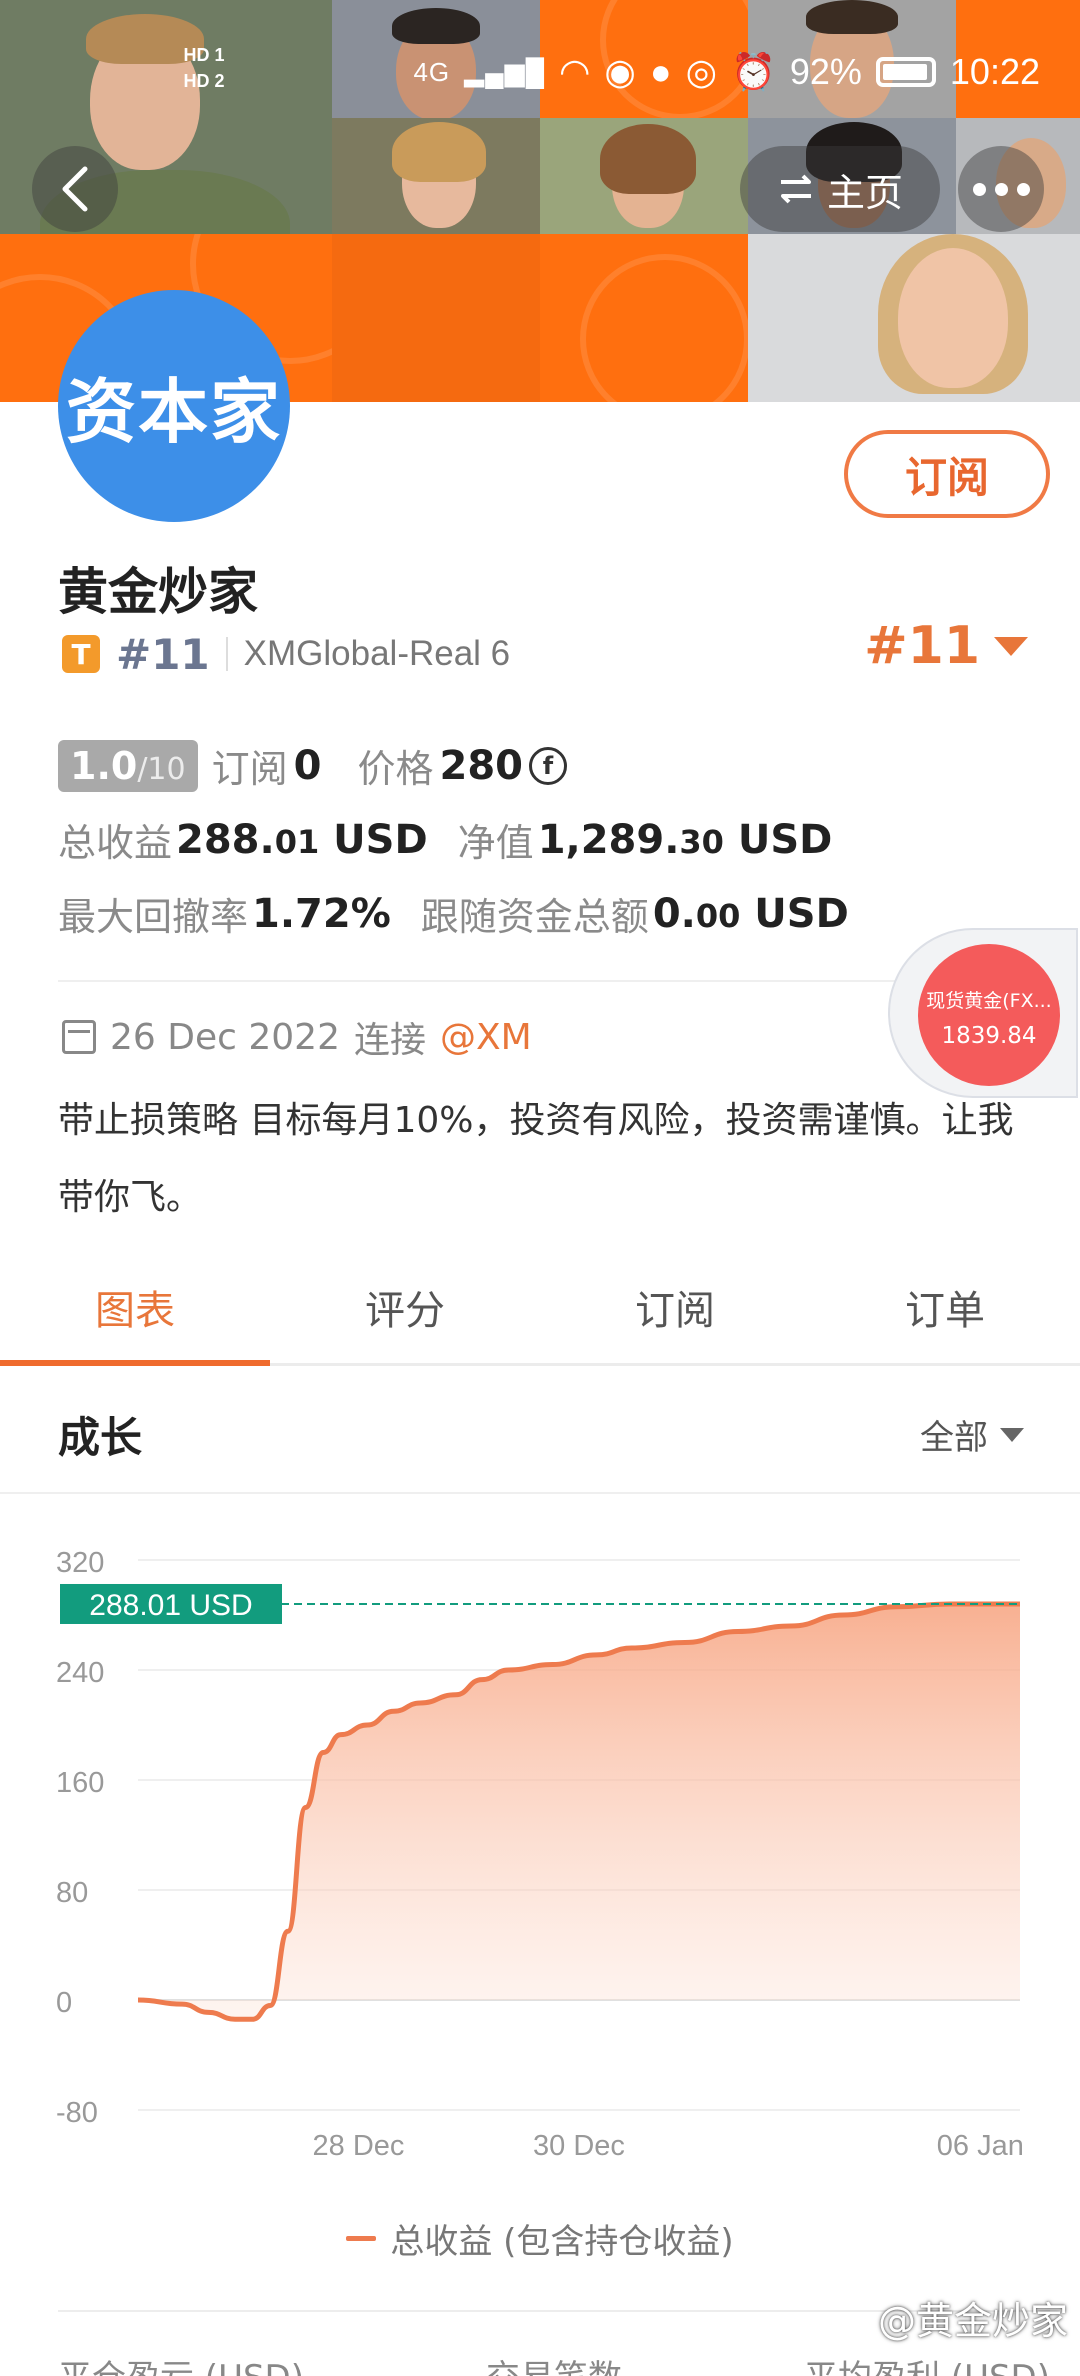 This screenshot has width=1080, height=2376. What do you see at coordinates (980, 2146) in the screenshot?
I see `x-tick-label: 06 Jan` at bounding box center [980, 2146].